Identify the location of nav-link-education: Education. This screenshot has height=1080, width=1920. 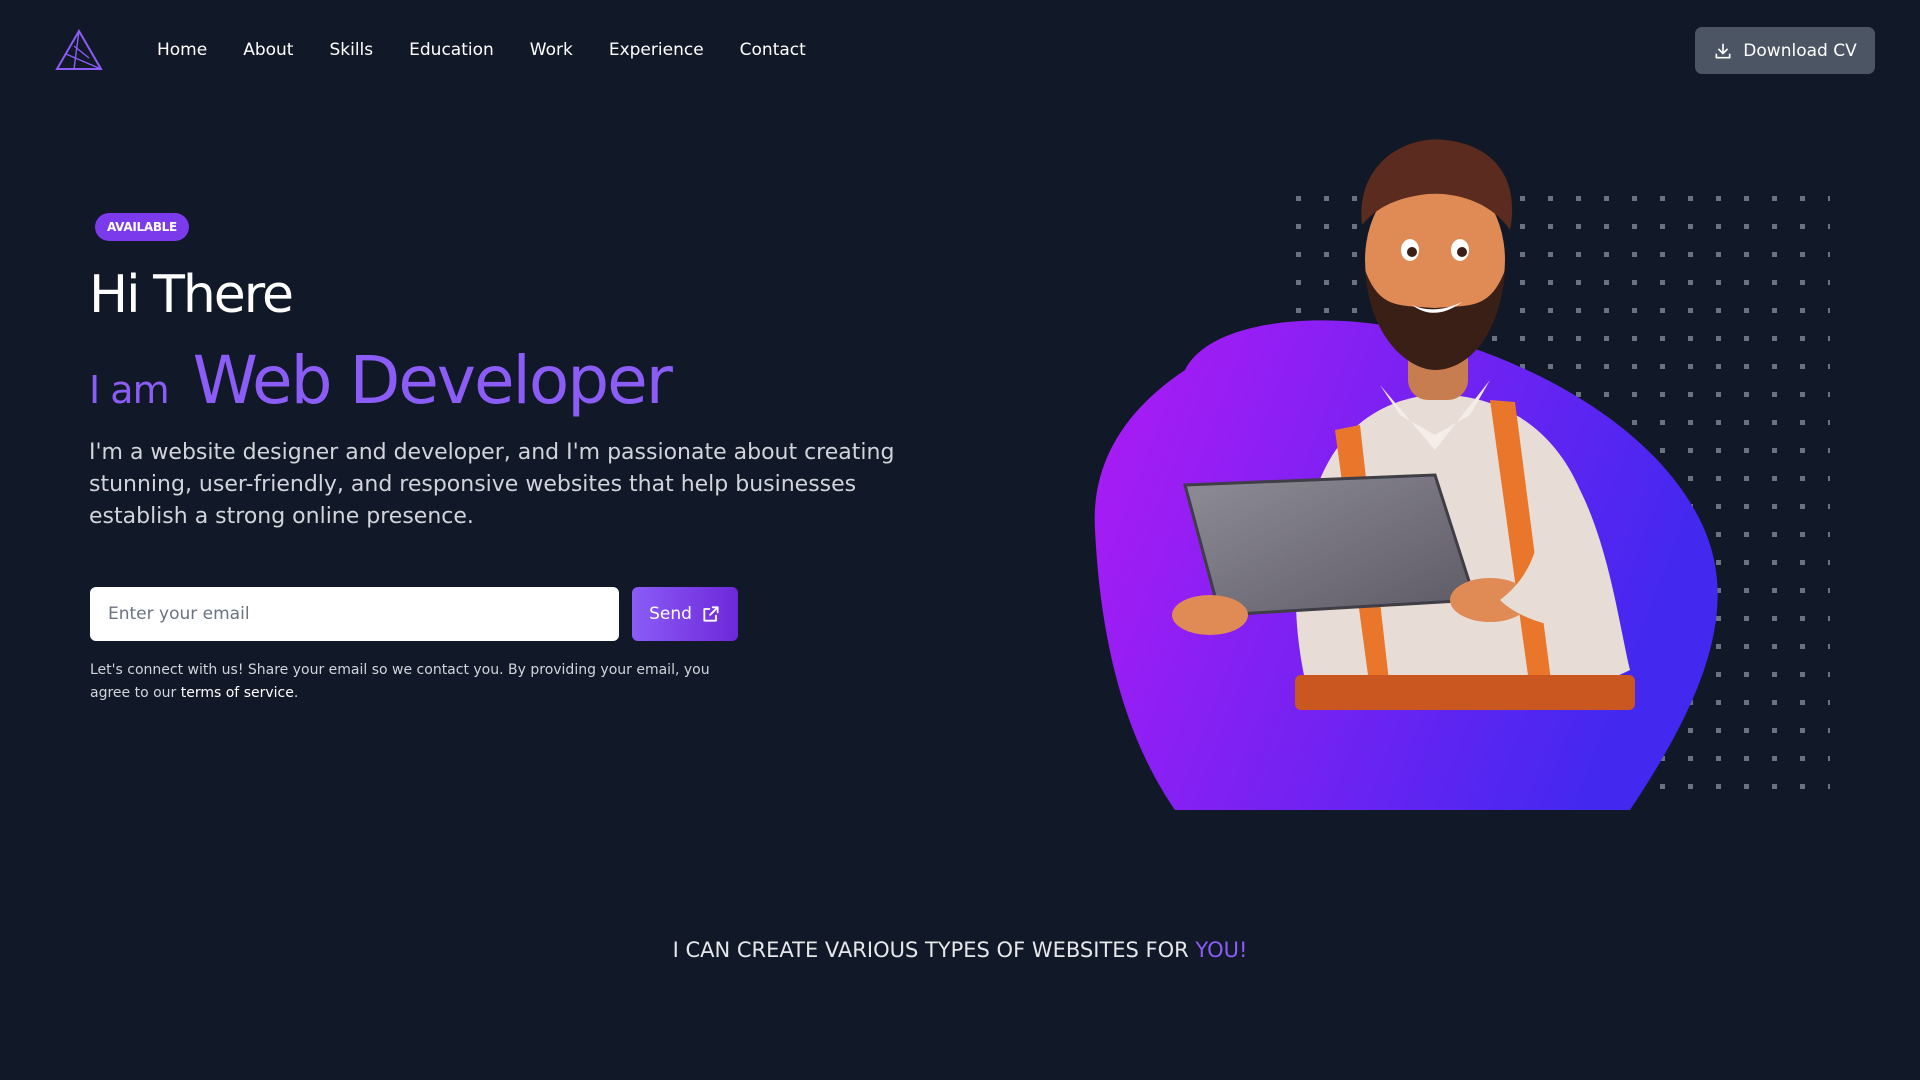
(451, 50).